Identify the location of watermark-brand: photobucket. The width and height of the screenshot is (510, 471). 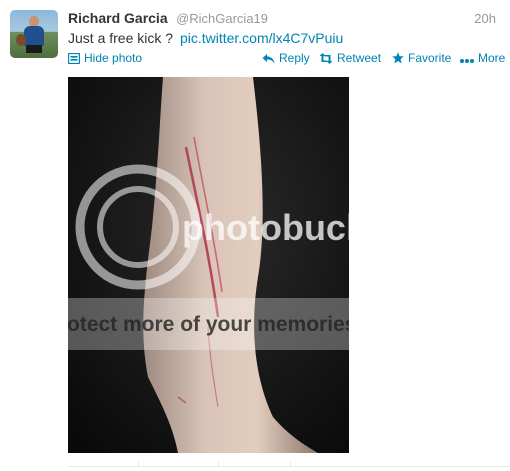
(265, 227).